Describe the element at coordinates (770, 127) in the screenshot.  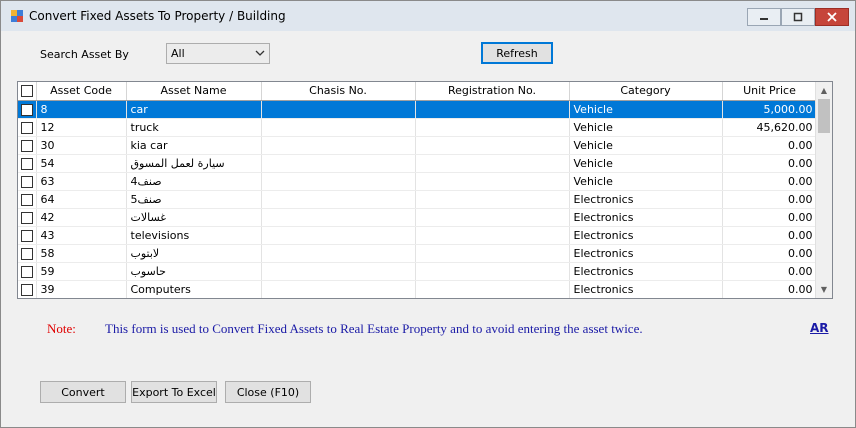
I see `cell-price: 45,620.00` at that location.